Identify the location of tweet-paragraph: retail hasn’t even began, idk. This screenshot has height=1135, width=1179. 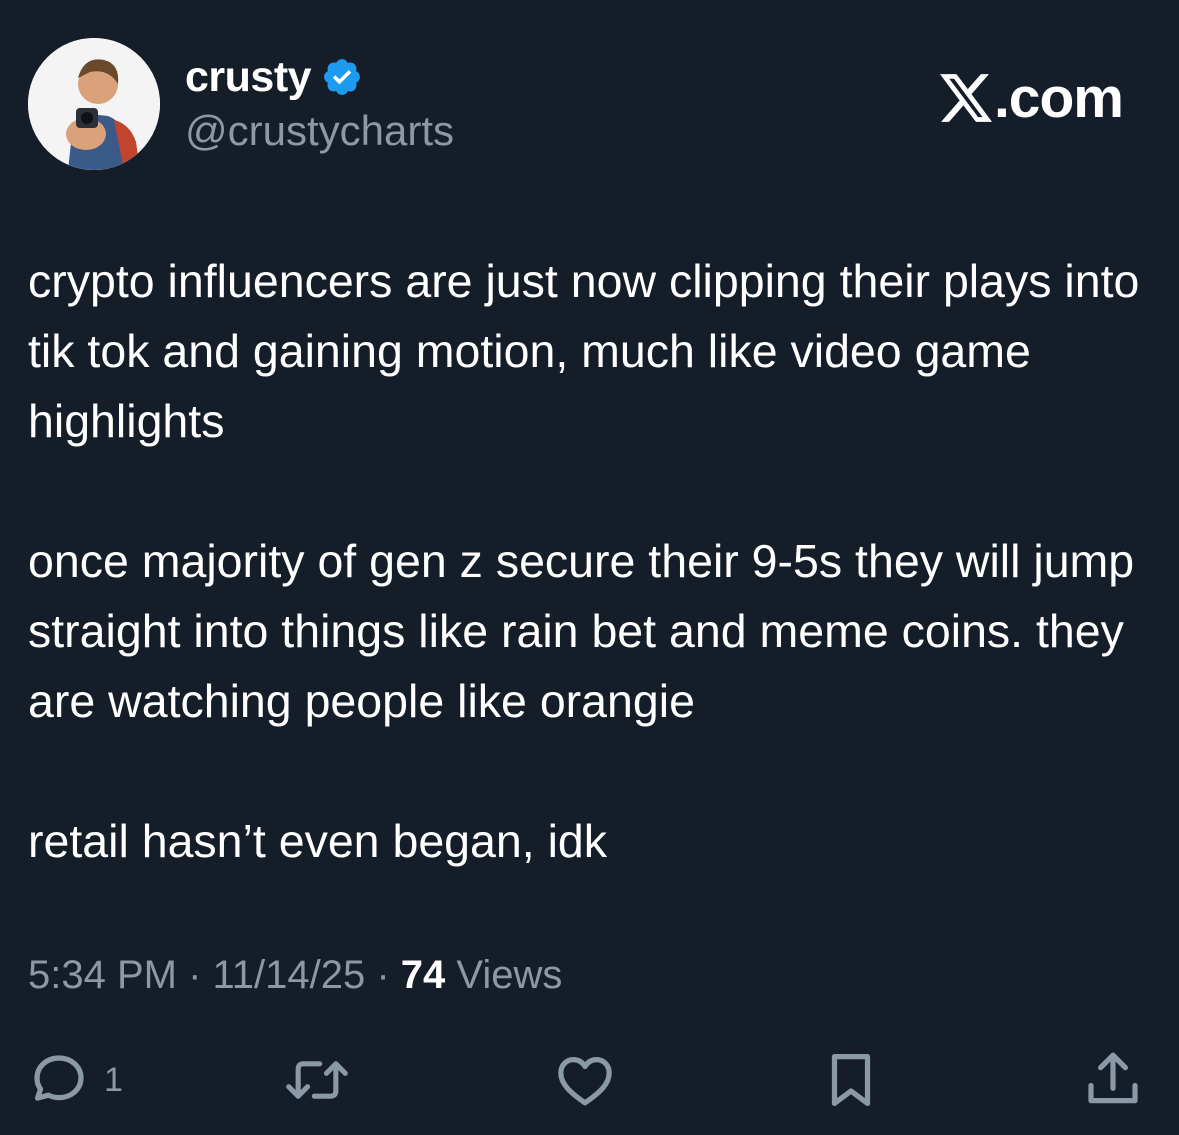
(318, 841).